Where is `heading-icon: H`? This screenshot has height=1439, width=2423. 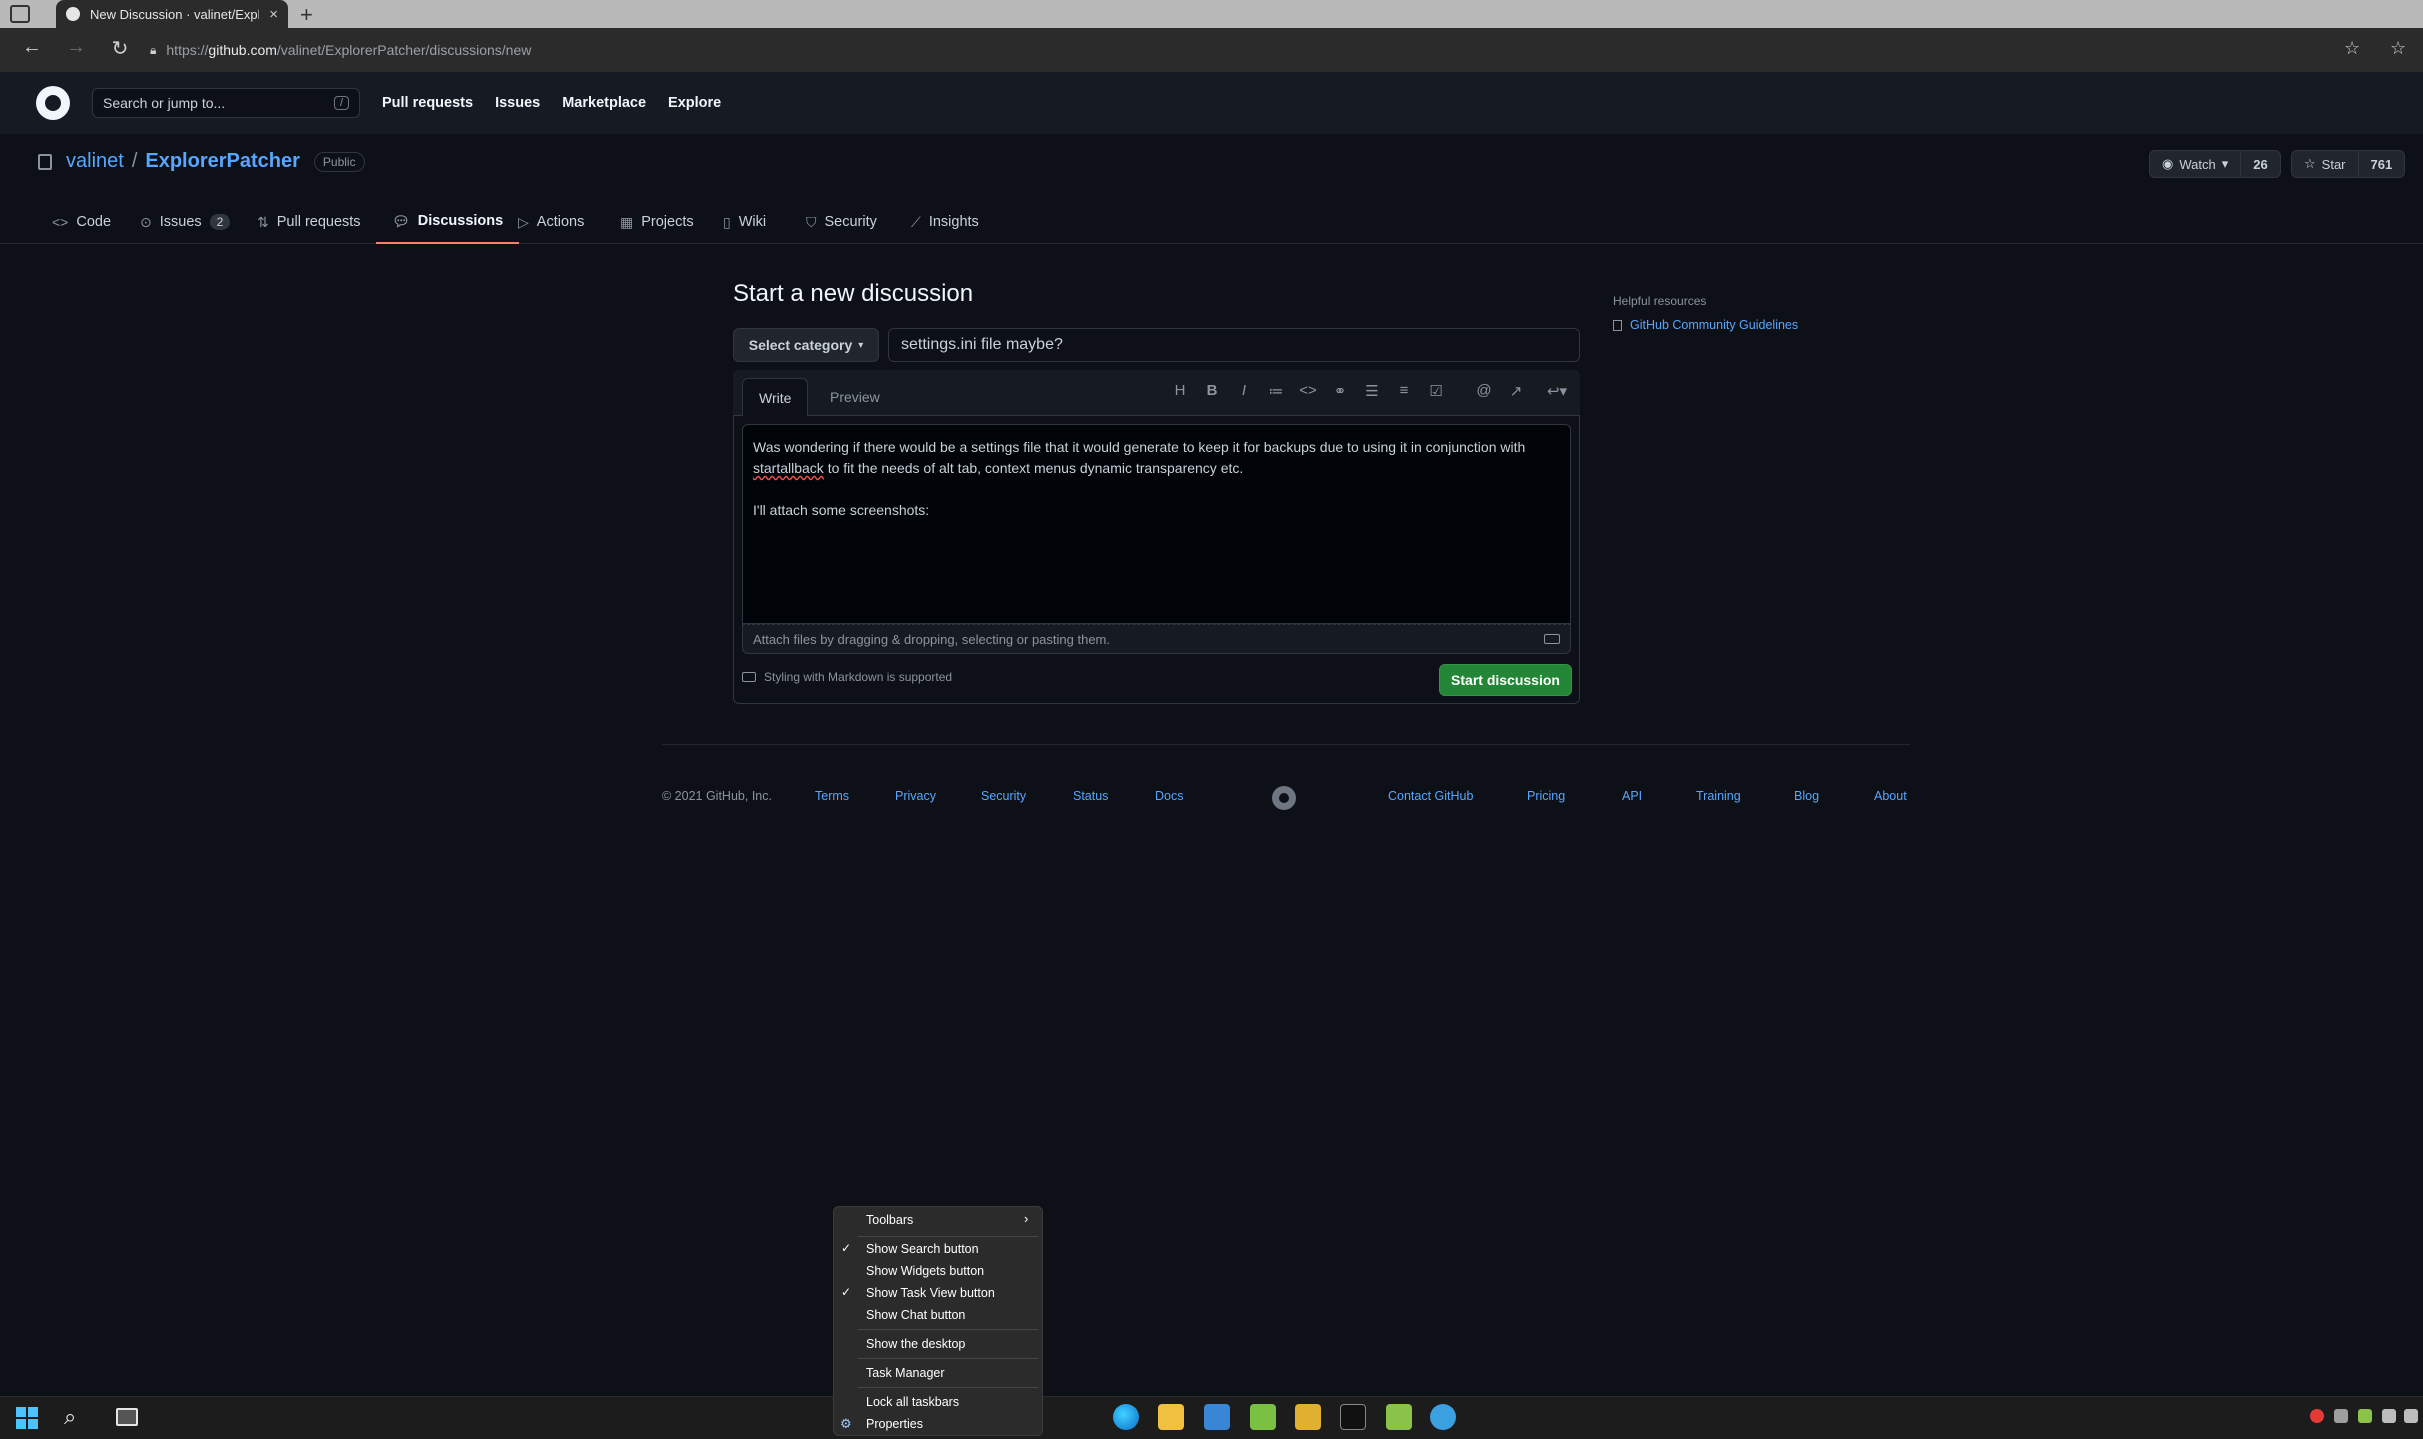
heading-icon: H is located at coordinates (1180, 390).